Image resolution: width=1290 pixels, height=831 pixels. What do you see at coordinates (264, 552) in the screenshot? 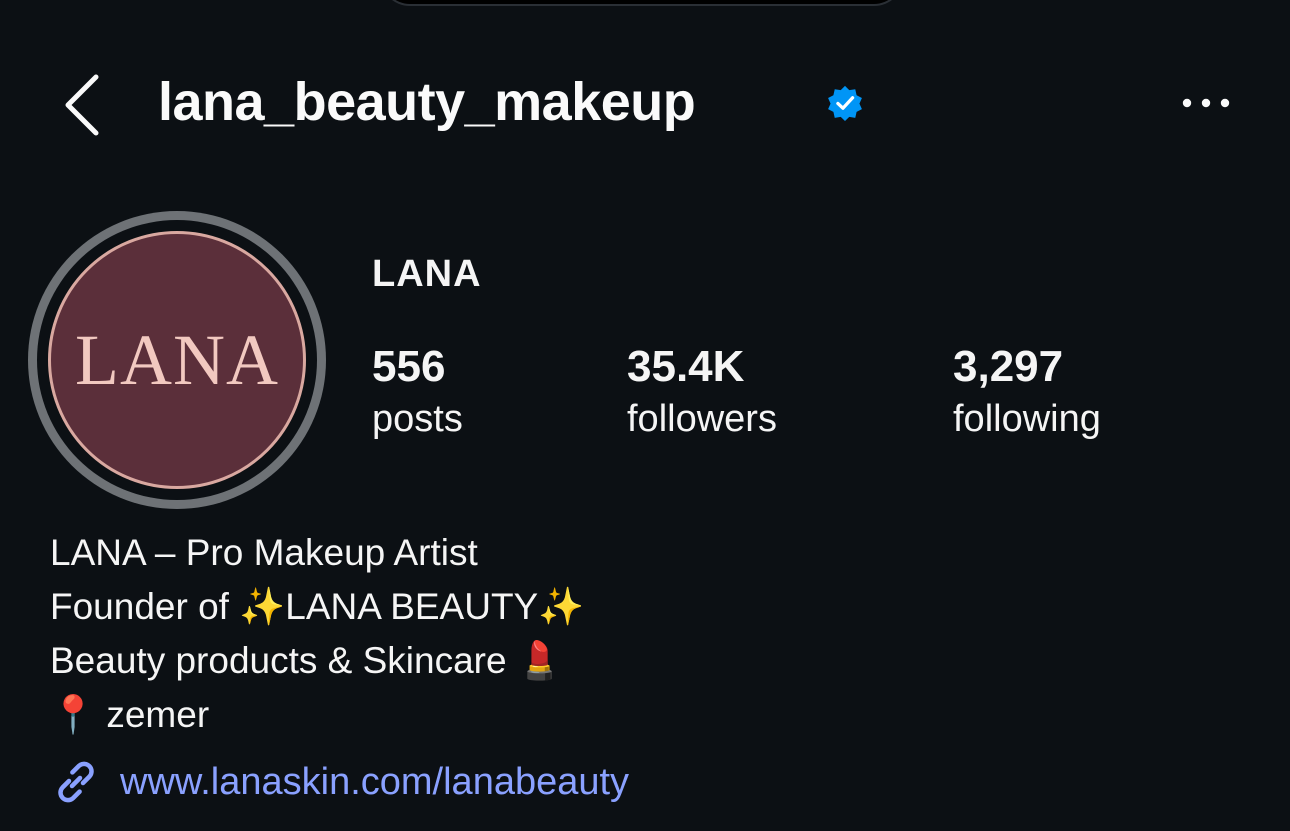
I see `bio-line: LANA – Pro Makeup Artist` at bounding box center [264, 552].